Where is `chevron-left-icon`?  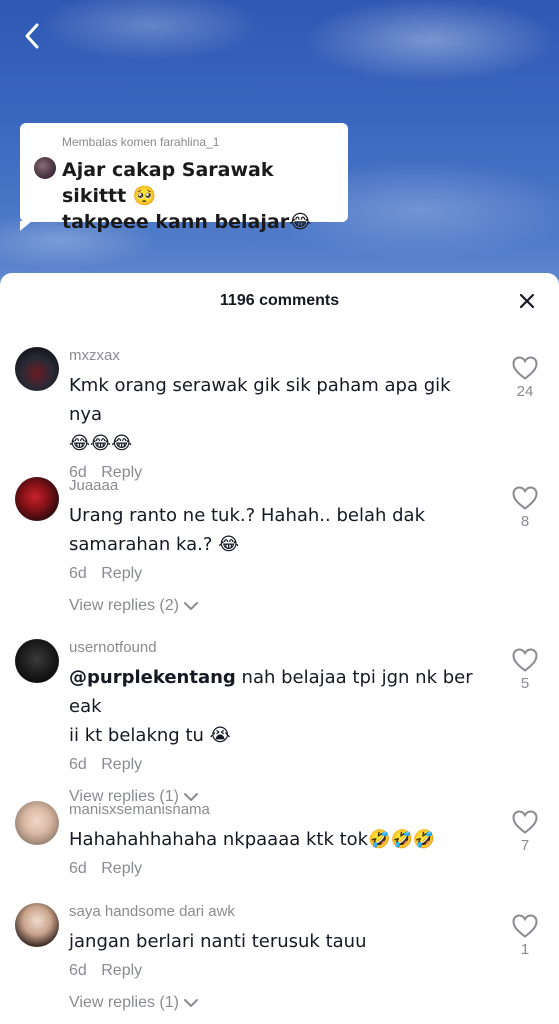 chevron-left-icon is located at coordinates (32, 36).